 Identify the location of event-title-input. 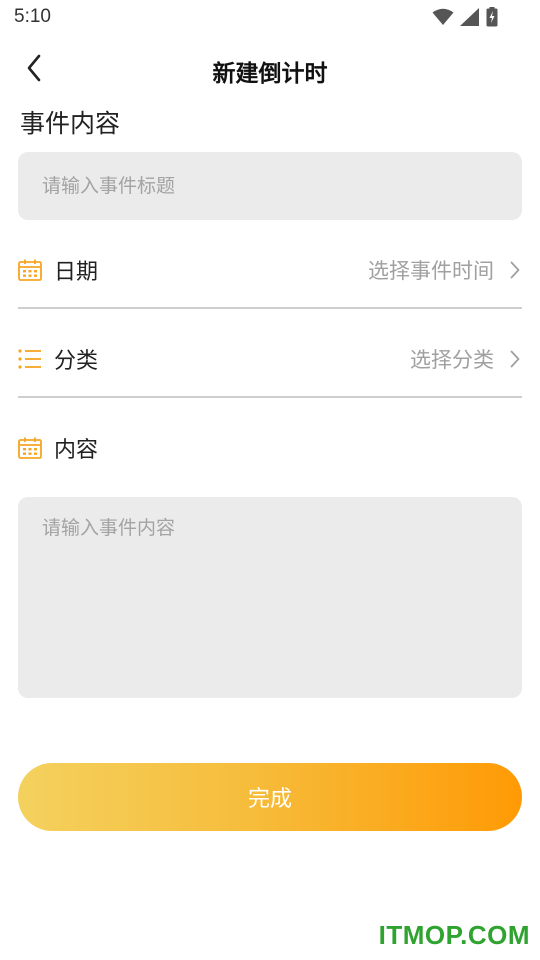
(270, 186).